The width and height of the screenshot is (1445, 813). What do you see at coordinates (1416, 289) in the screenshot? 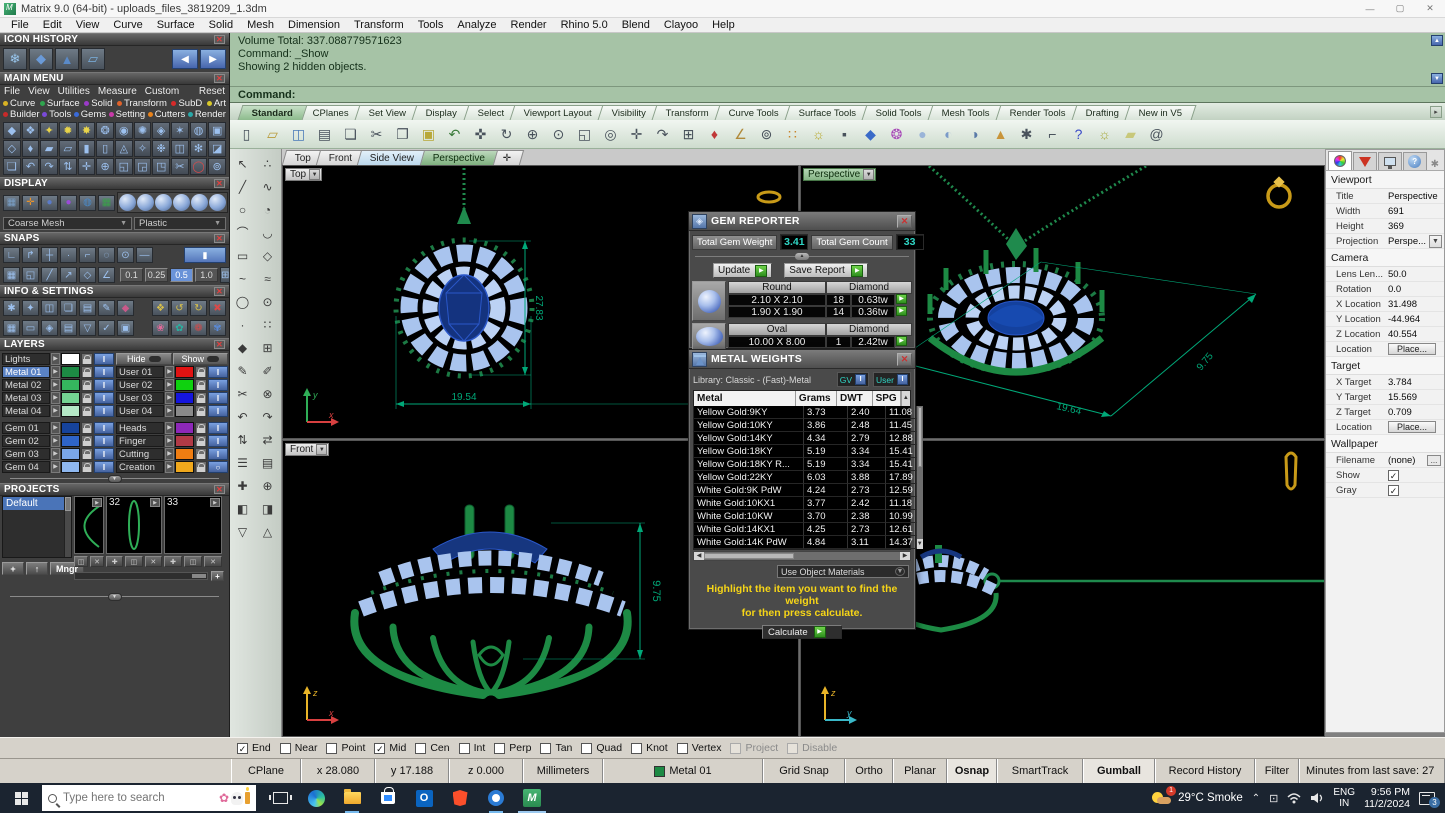
I see `property-value: 0.0` at bounding box center [1416, 289].